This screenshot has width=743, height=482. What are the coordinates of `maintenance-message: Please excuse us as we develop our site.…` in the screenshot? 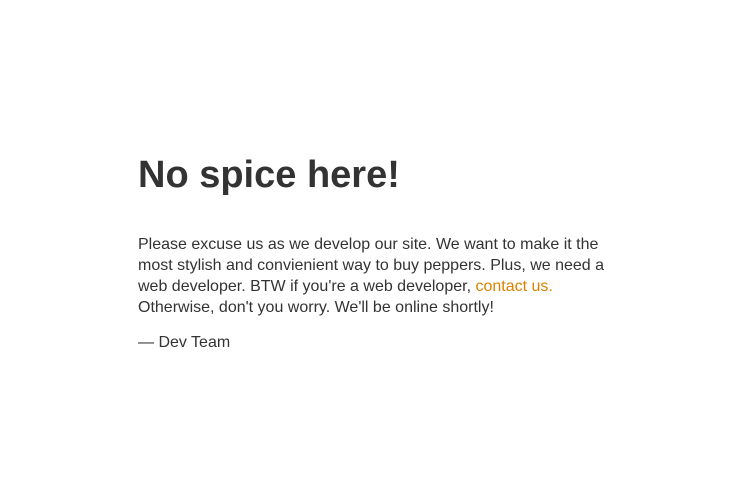 It's located at (378, 276).